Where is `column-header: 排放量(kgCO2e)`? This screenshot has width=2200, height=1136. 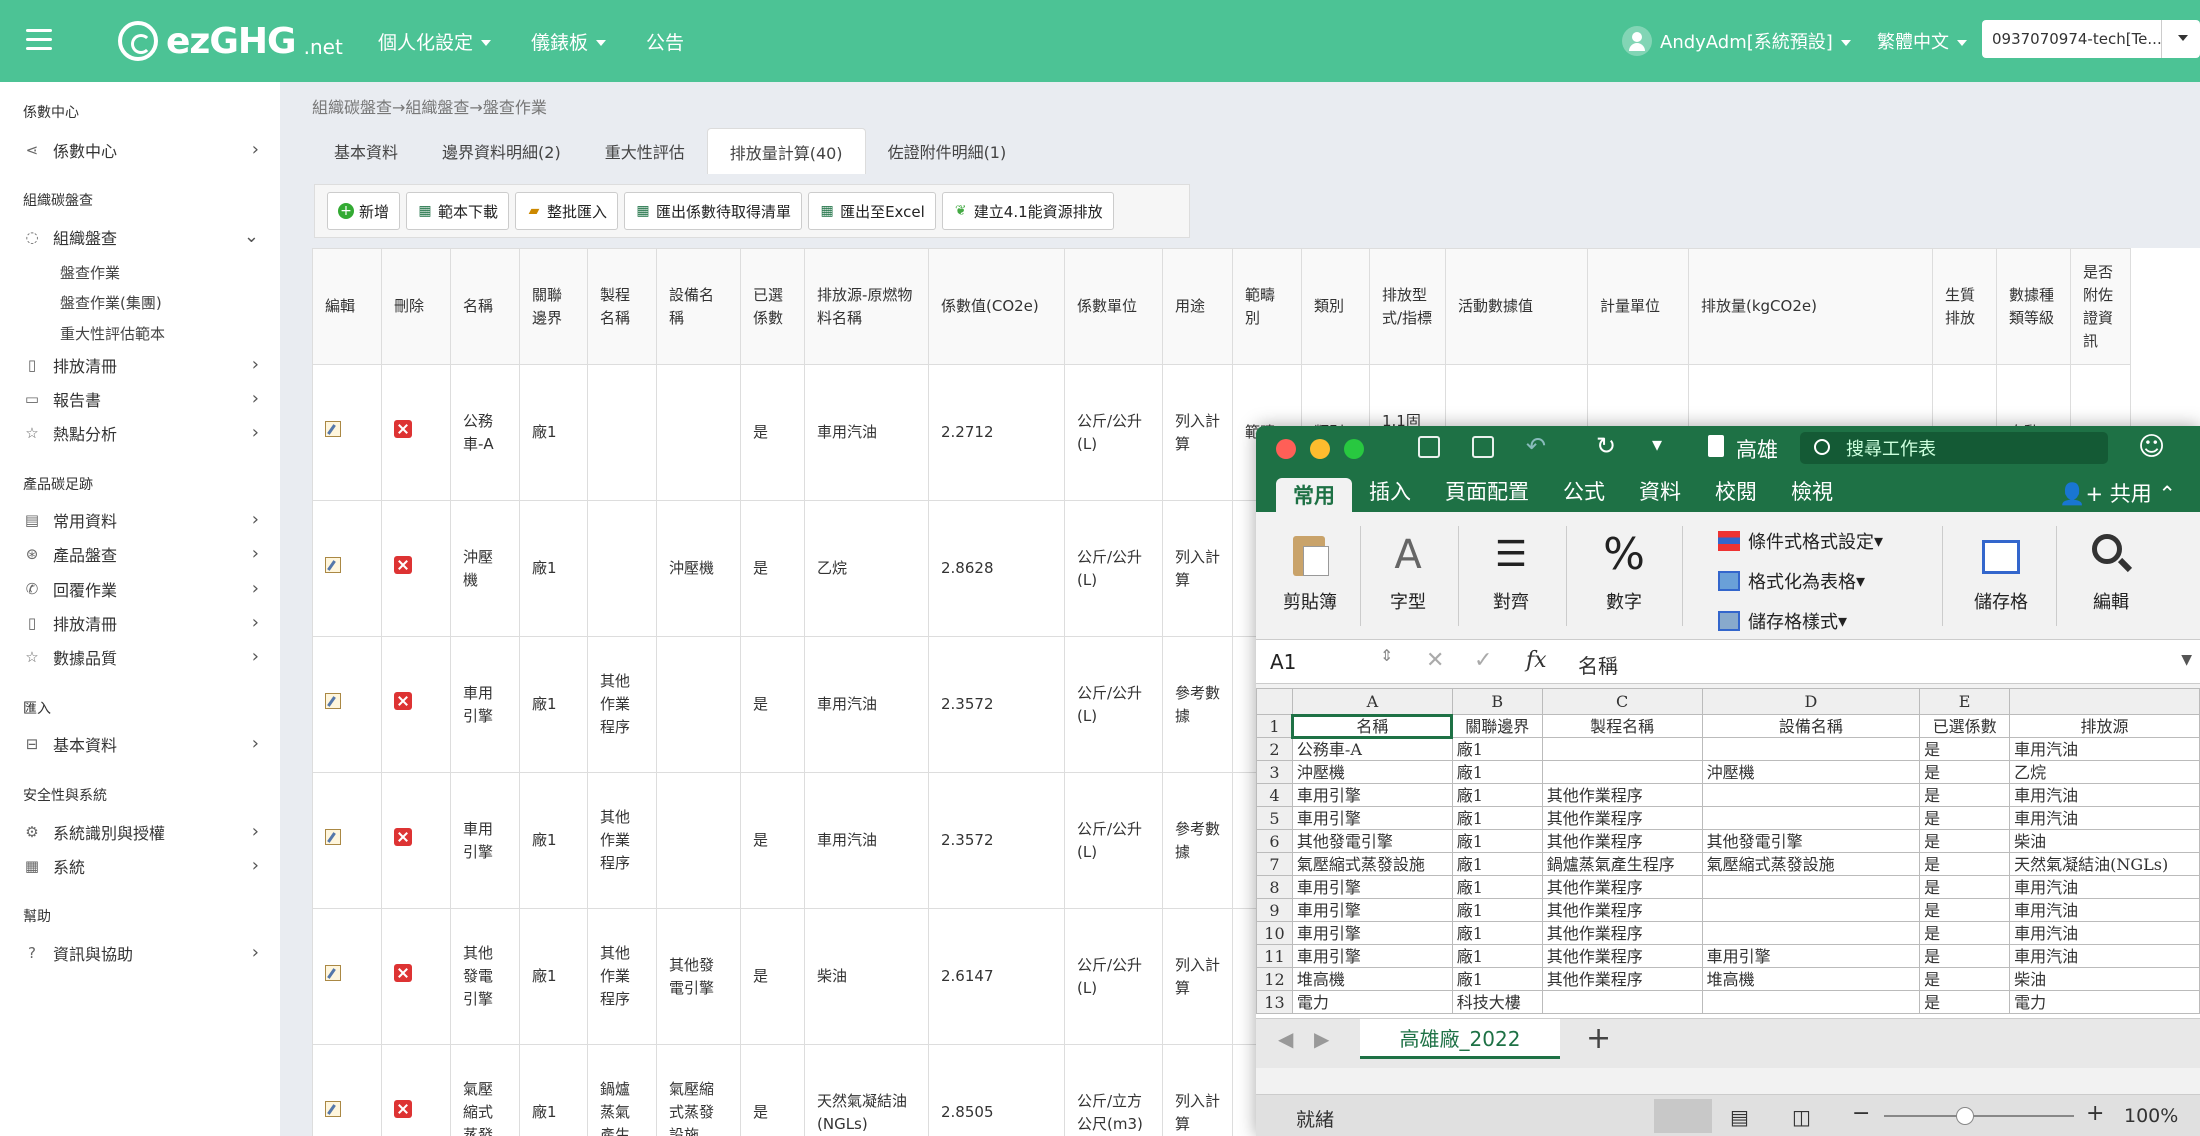
column-header: 排放量(kgCO2e) is located at coordinates (1810, 306).